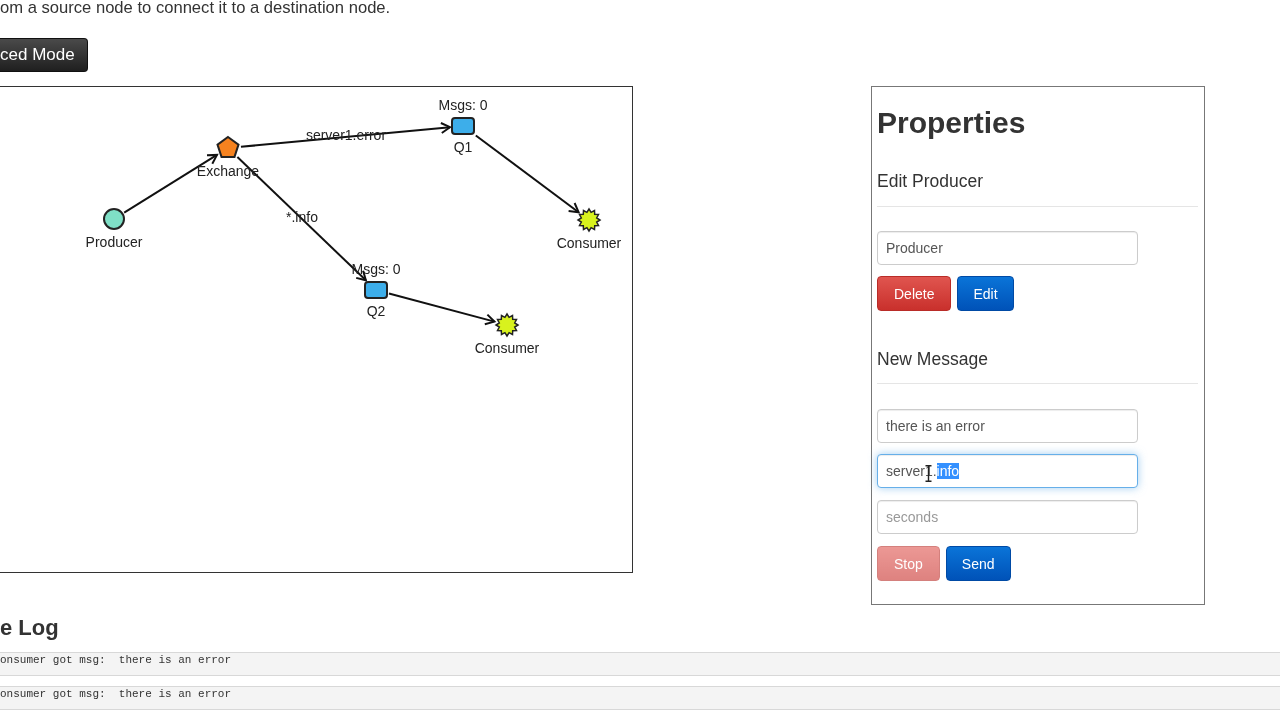 Image resolution: width=1280 pixels, height=720 pixels. What do you see at coordinates (951, 123) in the screenshot?
I see `panel-title: Properties` at bounding box center [951, 123].